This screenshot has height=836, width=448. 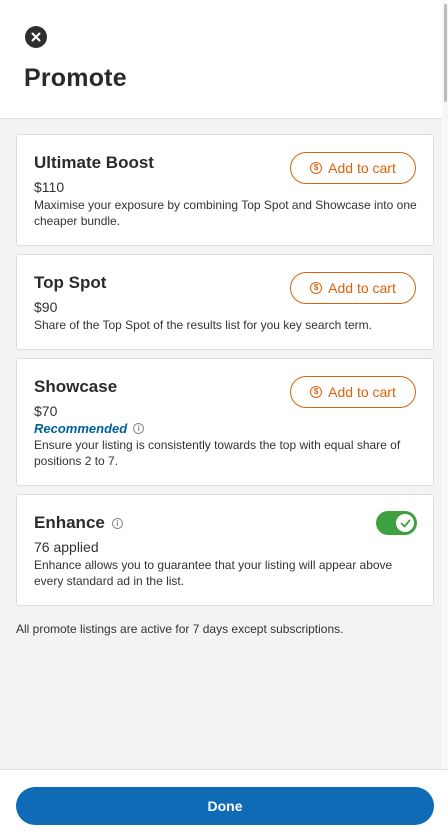 I want to click on done-button: Done, so click(x=225, y=806).